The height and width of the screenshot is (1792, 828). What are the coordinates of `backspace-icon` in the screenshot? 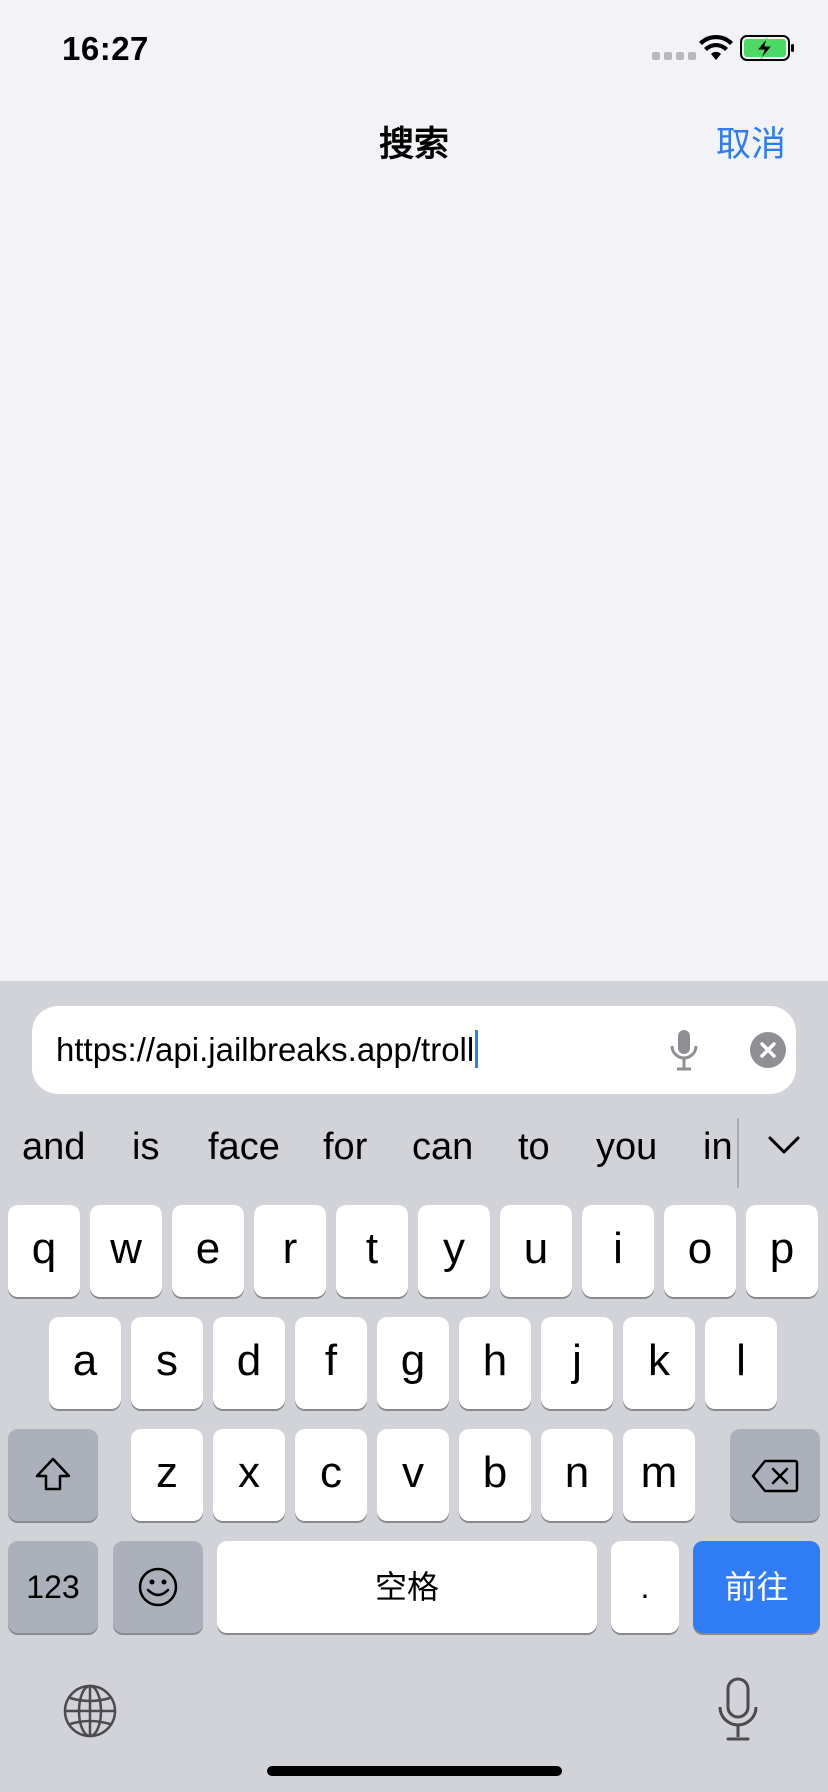 It's located at (775, 1476).